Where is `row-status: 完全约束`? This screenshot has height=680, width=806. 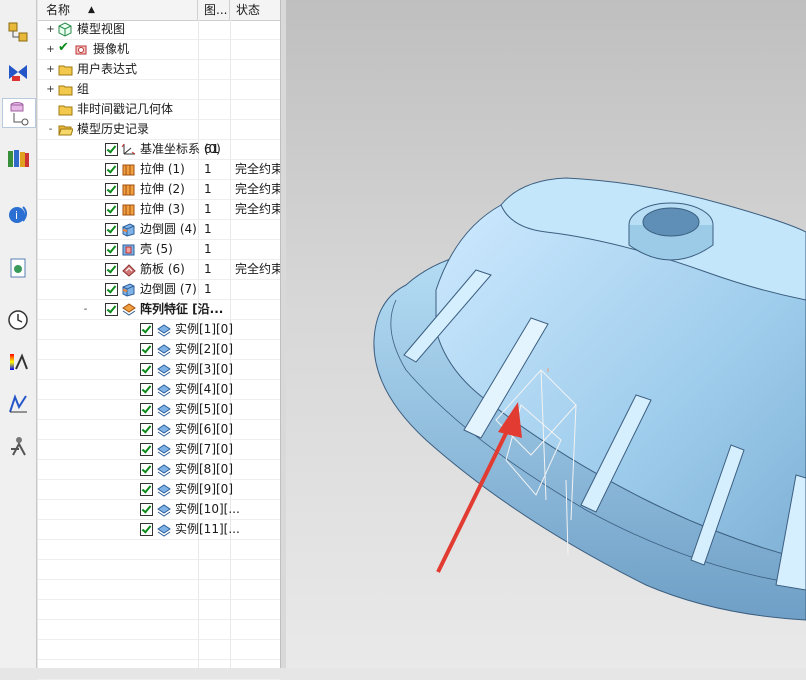 row-status: 完全约束 is located at coordinates (257, 189).